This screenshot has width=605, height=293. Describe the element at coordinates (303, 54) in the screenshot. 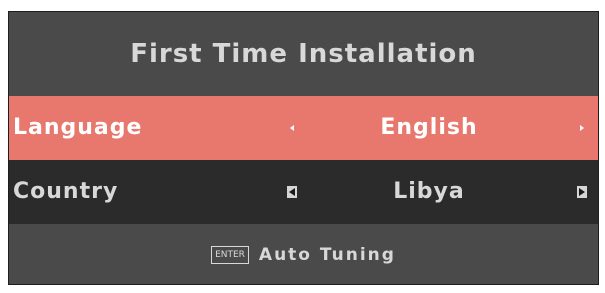

I see `dialog-title: First Time Installation` at that location.